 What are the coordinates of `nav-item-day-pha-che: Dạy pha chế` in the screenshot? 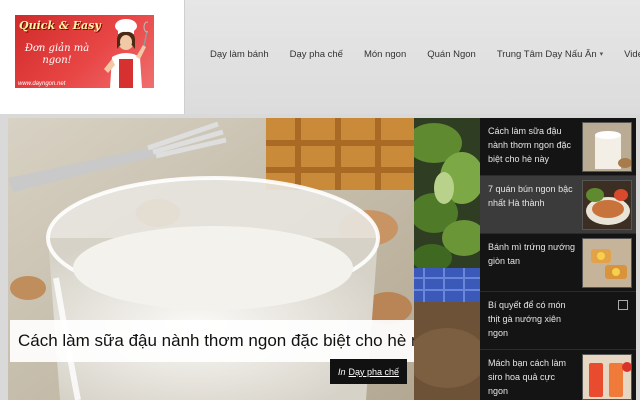 It's located at (316, 54).